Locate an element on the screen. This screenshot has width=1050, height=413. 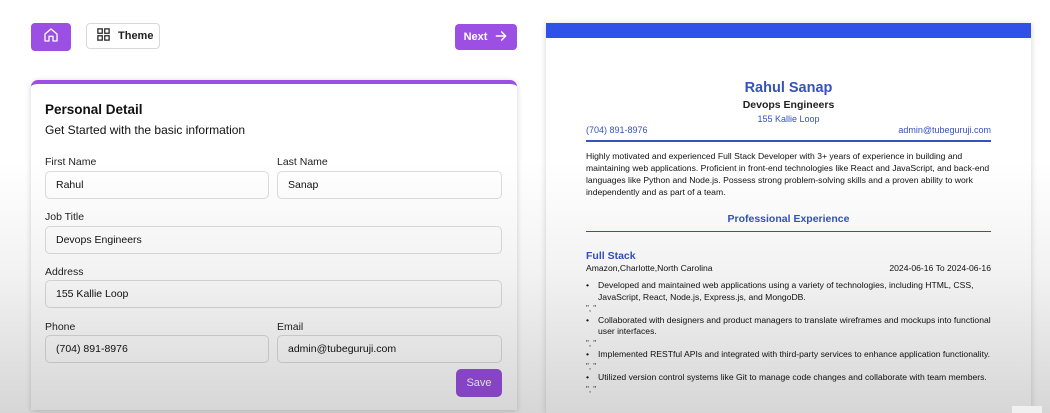
section-title-experience: Professional Experience is located at coordinates (788, 219).